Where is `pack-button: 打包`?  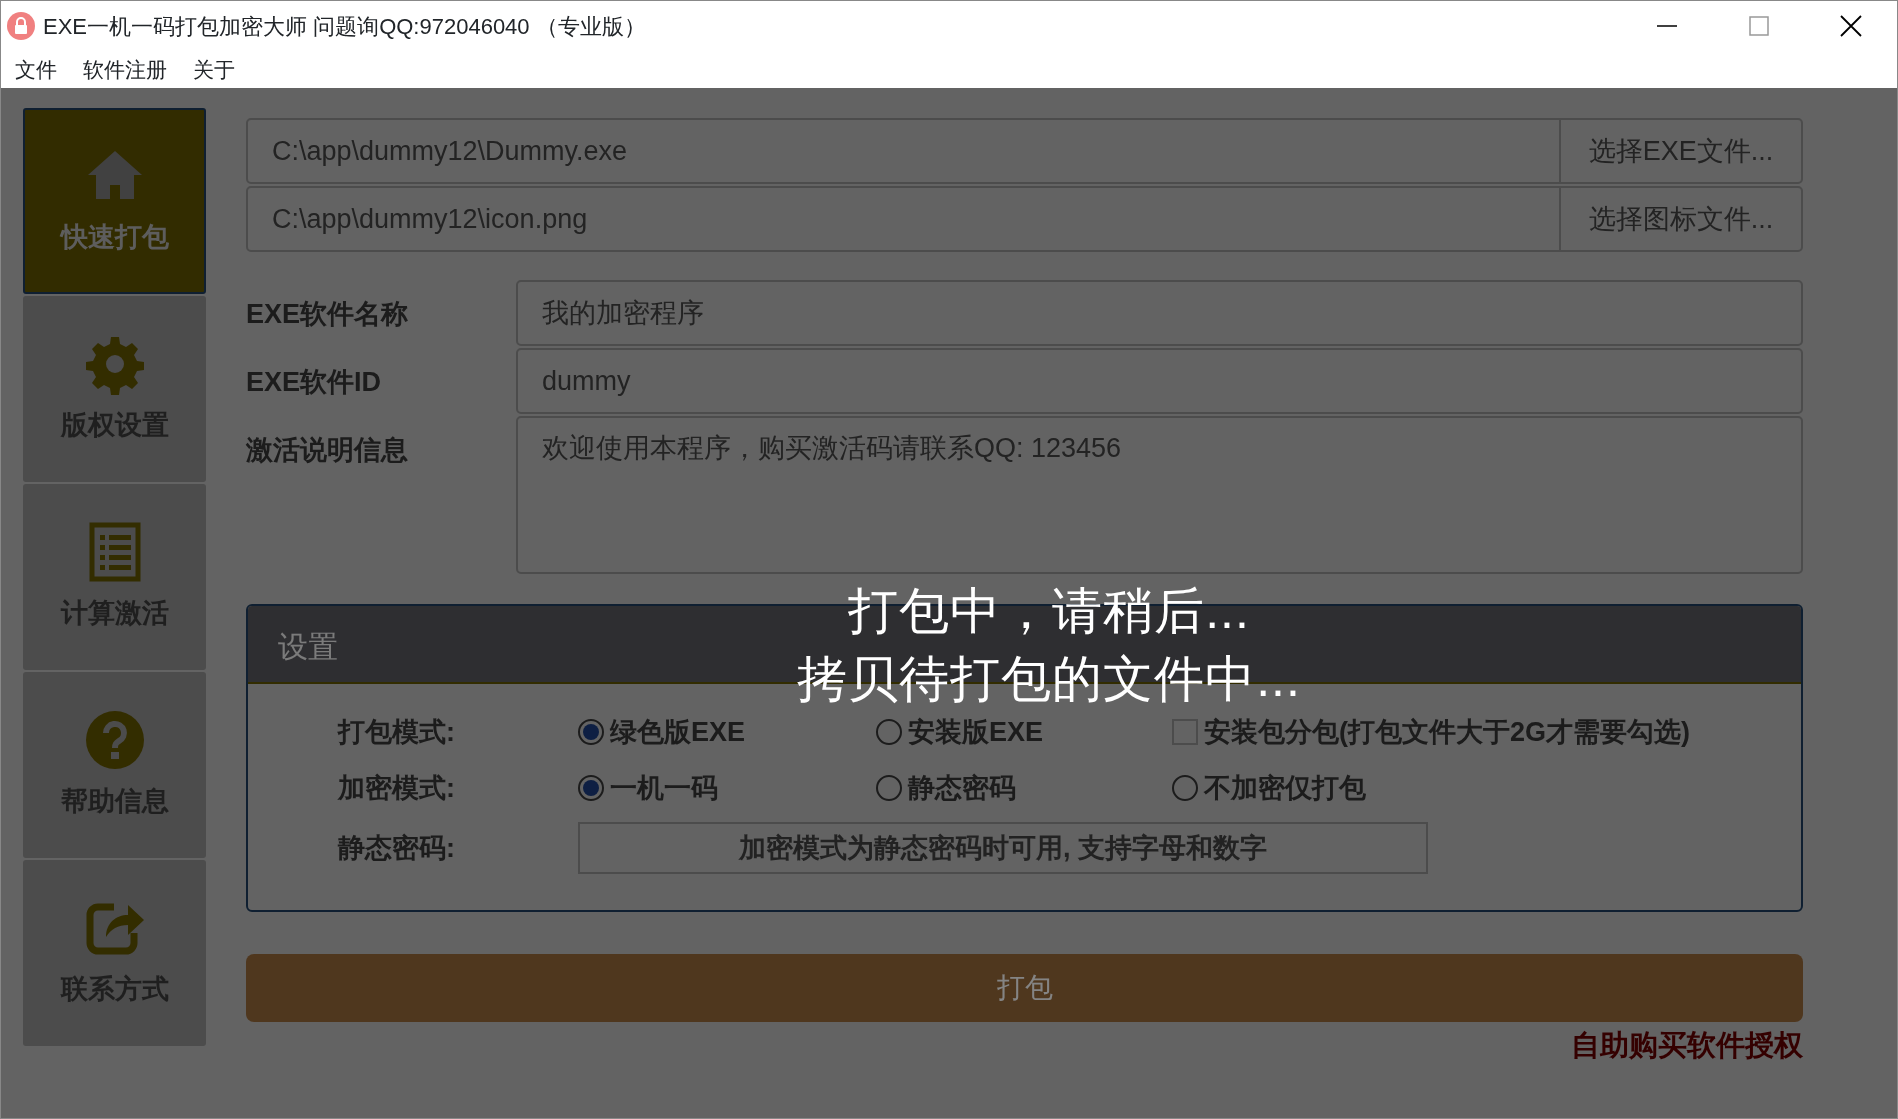
pack-button: 打包 is located at coordinates (1024, 988).